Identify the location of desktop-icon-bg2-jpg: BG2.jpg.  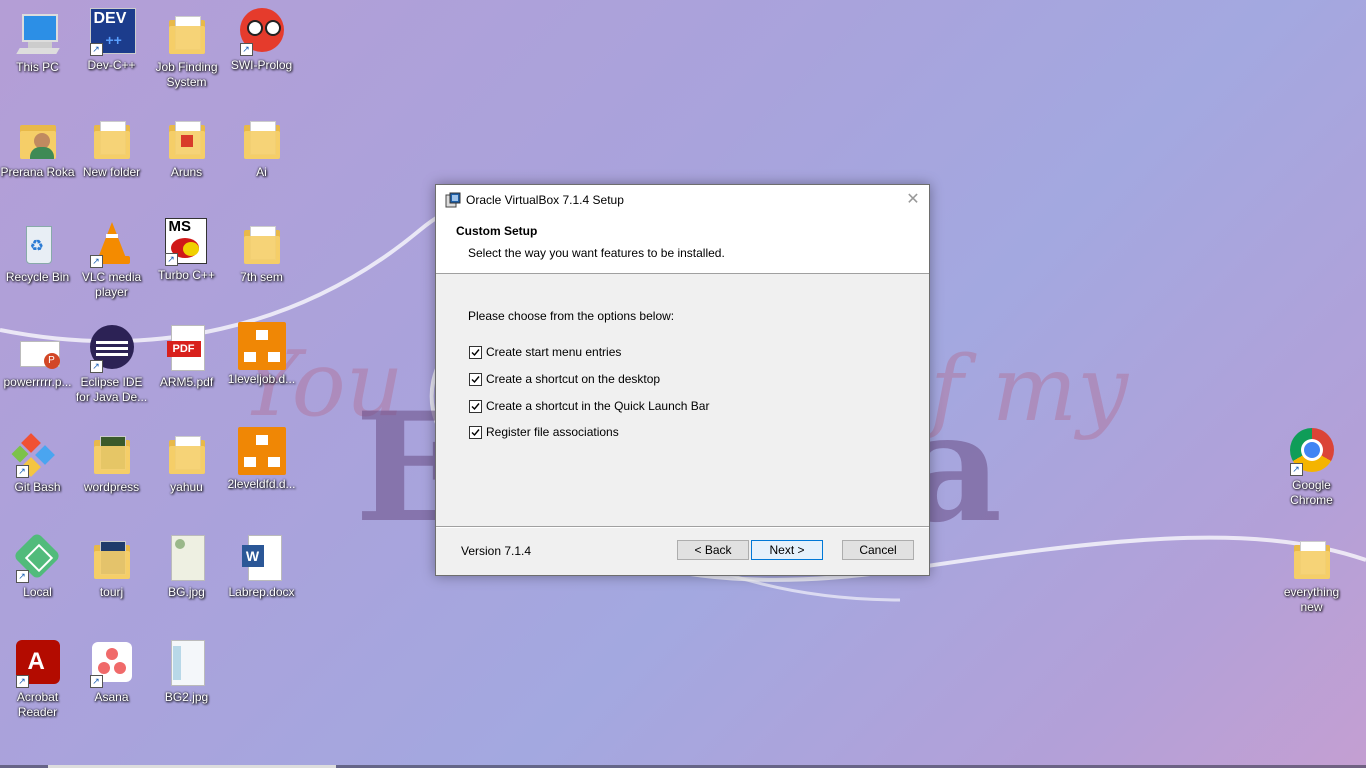
(186, 672).